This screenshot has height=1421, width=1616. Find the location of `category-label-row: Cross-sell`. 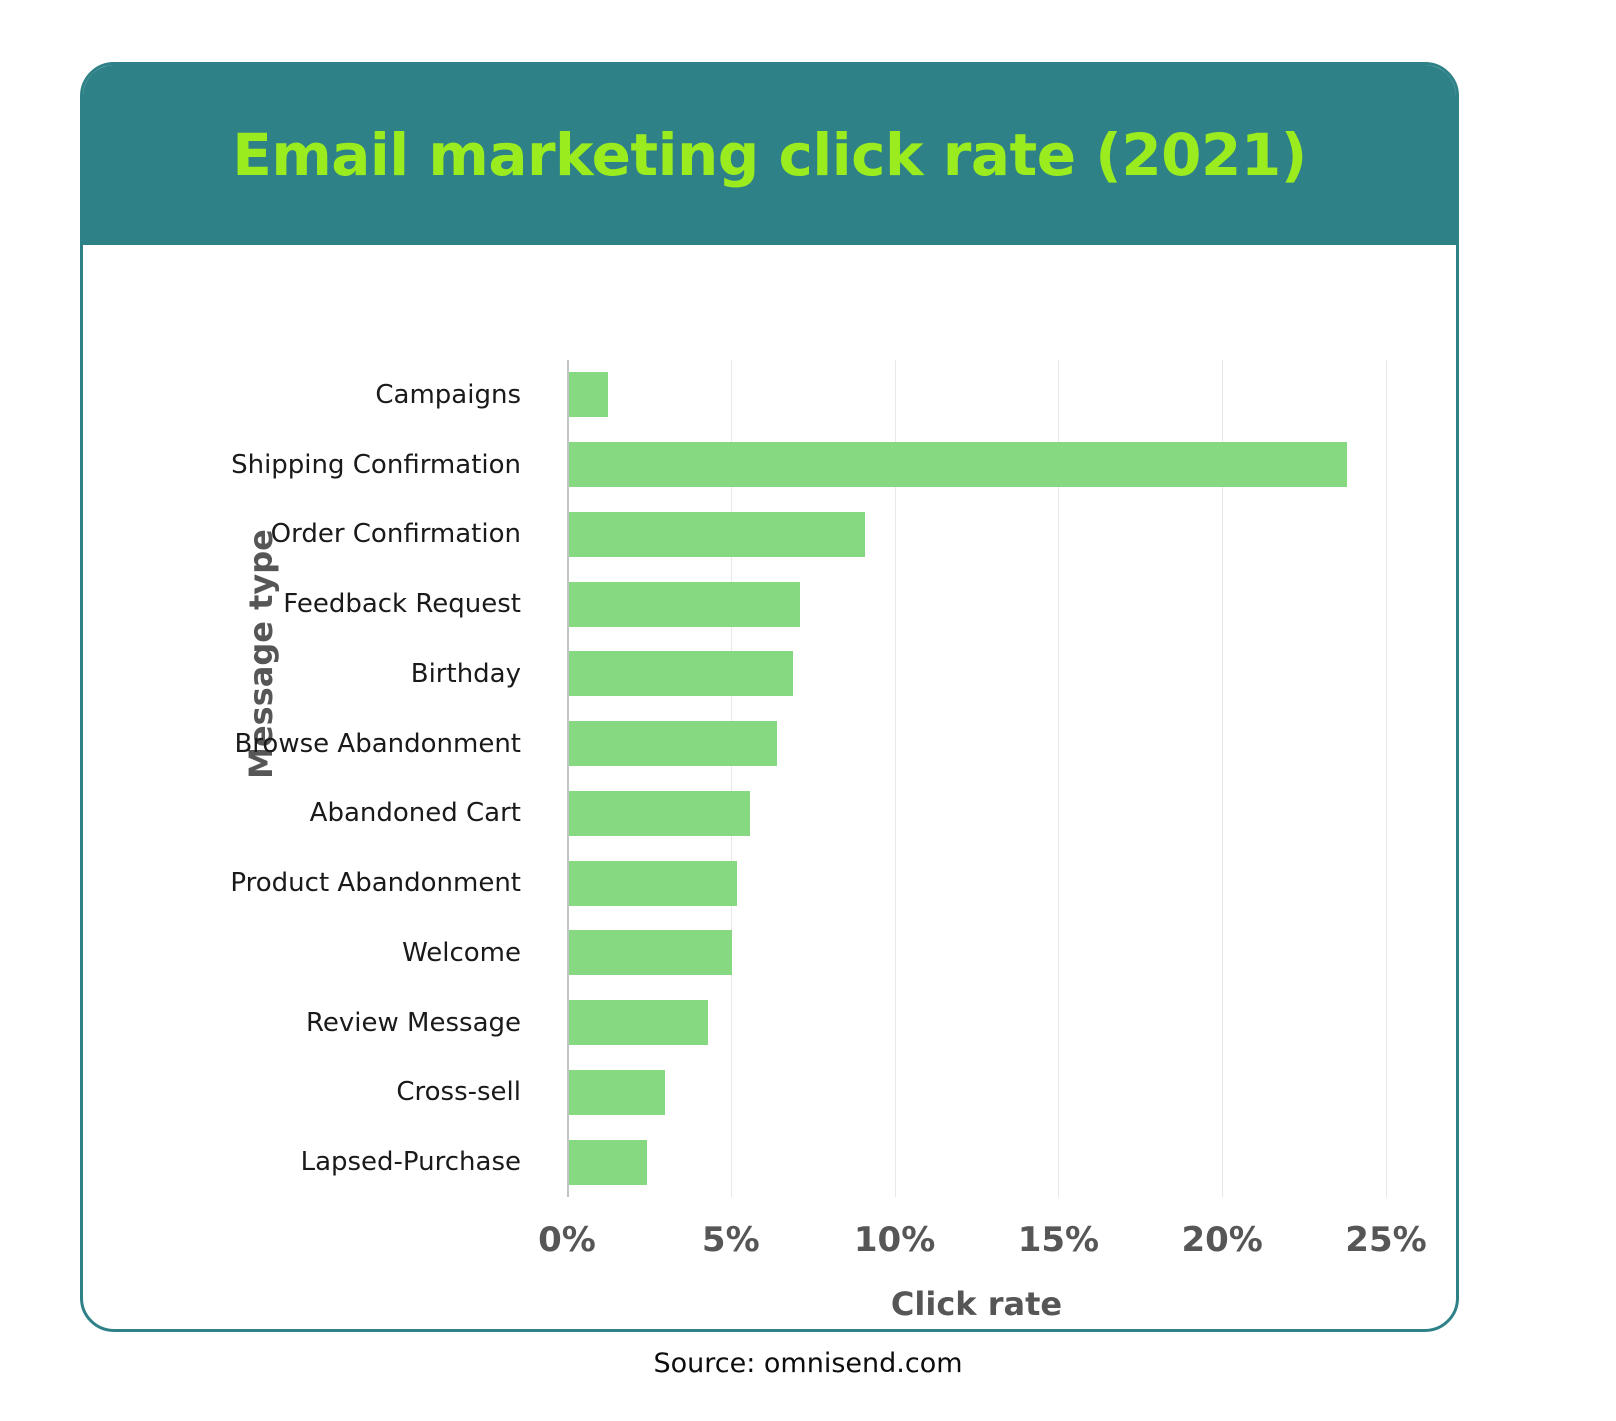

category-label-row: Cross-sell is located at coordinates (325, 1093).